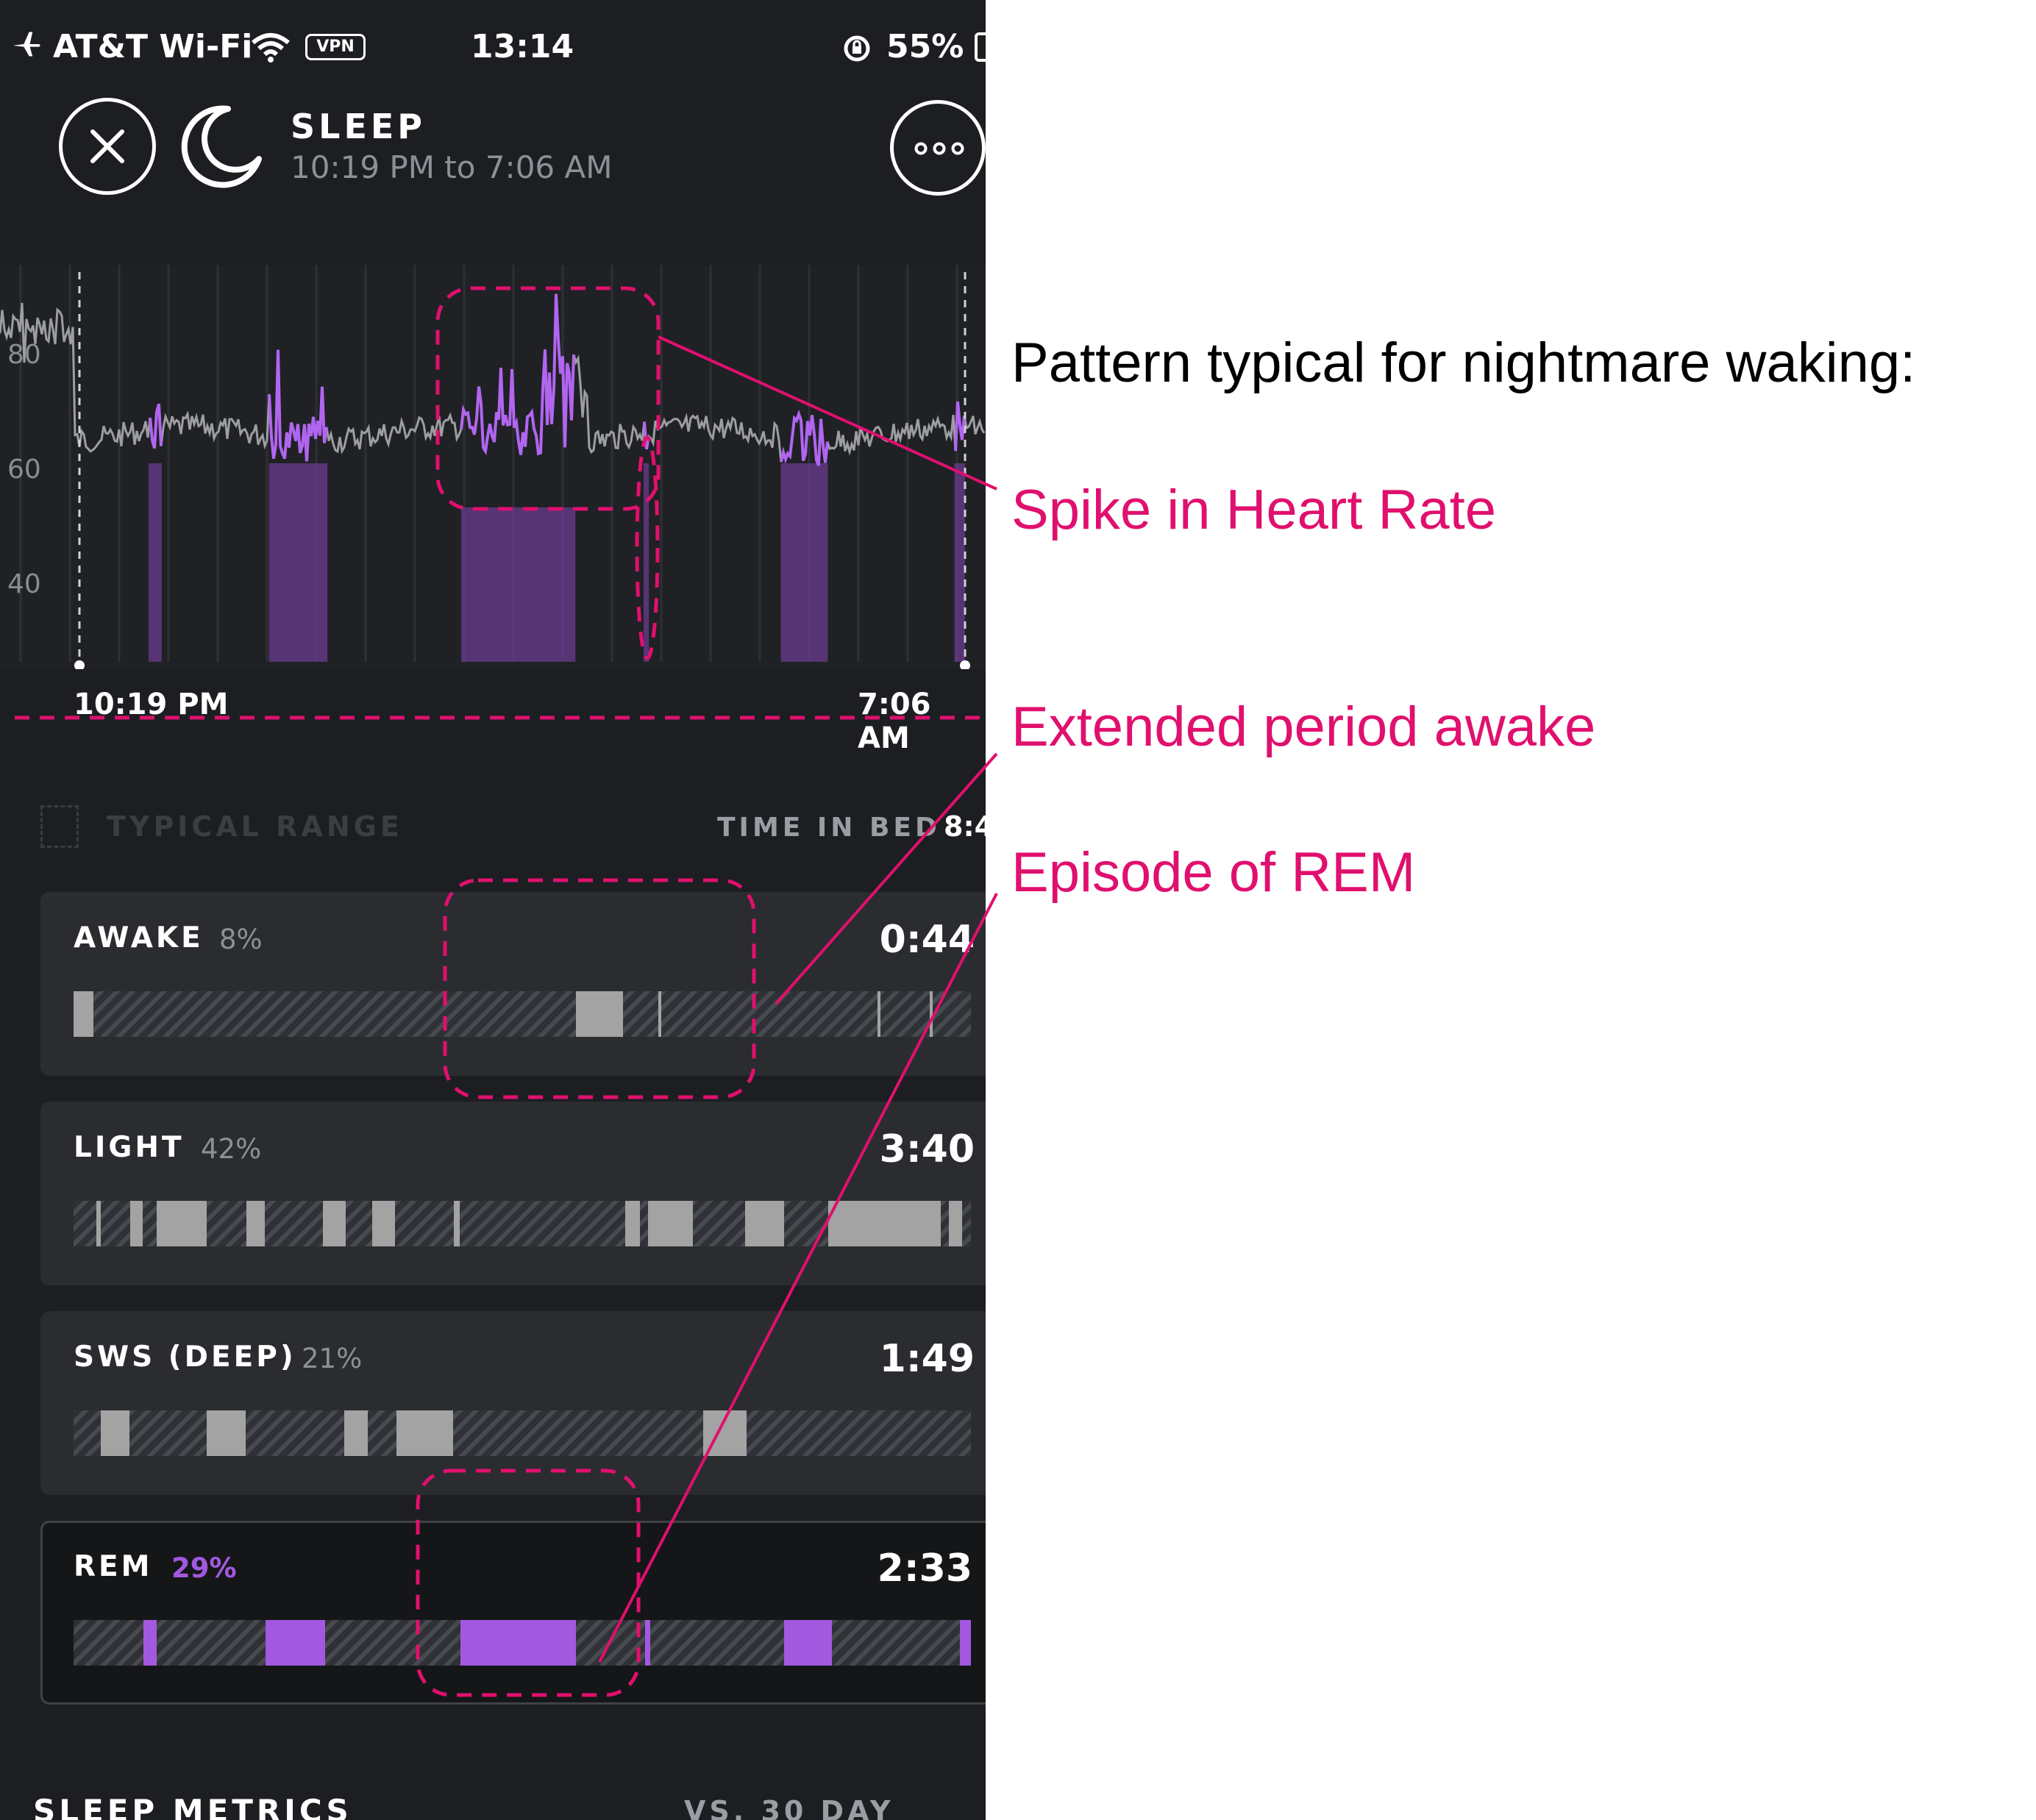 The height and width of the screenshot is (1820, 2036). What do you see at coordinates (1253, 510) in the screenshot?
I see `annotation-spike-heart-rate: Spike in Heart Rate` at bounding box center [1253, 510].